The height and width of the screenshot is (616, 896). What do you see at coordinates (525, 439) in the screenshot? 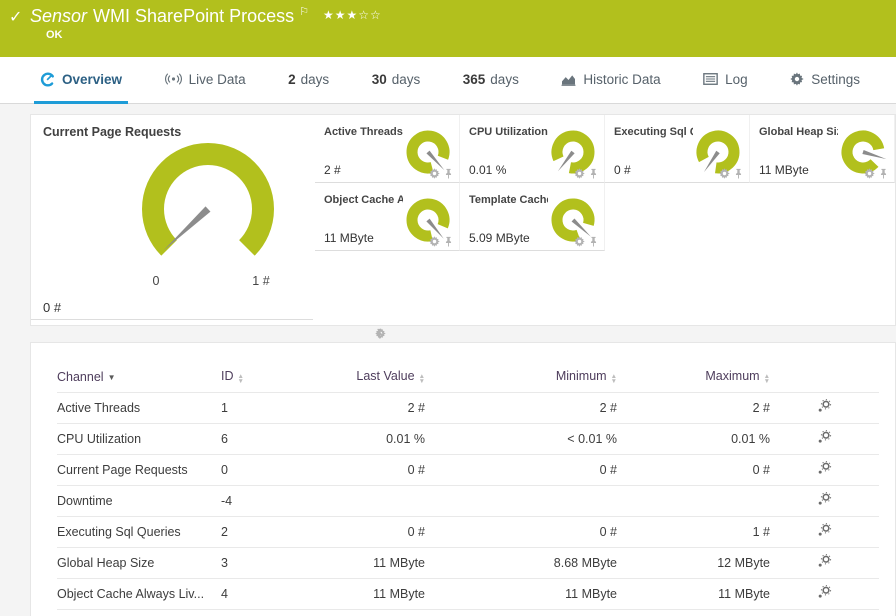
I see `cell-minimum: < 0.01 %` at bounding box center [525, 439].